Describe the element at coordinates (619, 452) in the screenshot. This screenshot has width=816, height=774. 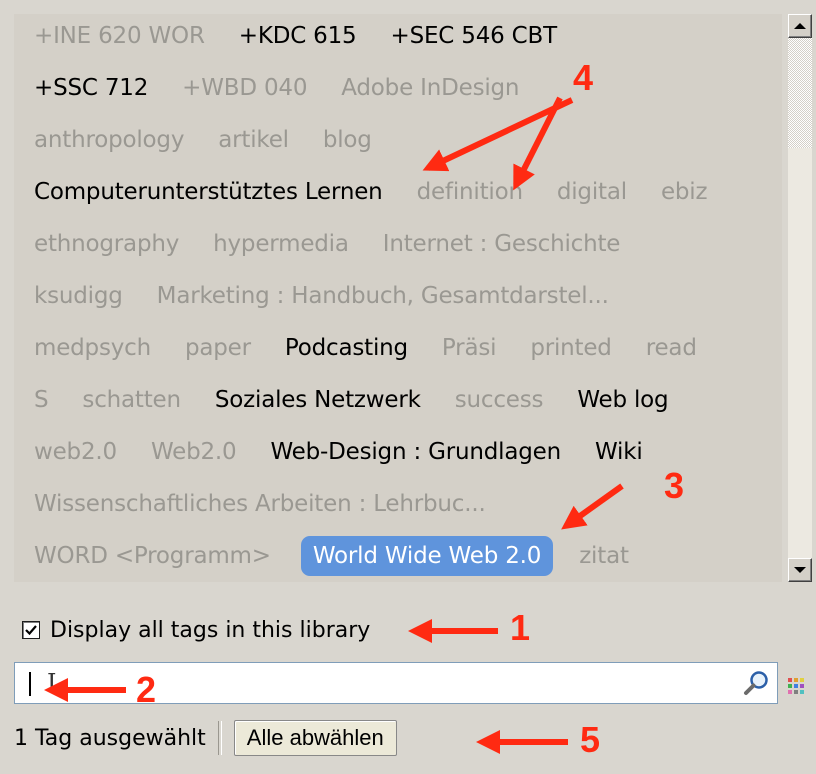
I see `tag-item: Wiki` at that location.